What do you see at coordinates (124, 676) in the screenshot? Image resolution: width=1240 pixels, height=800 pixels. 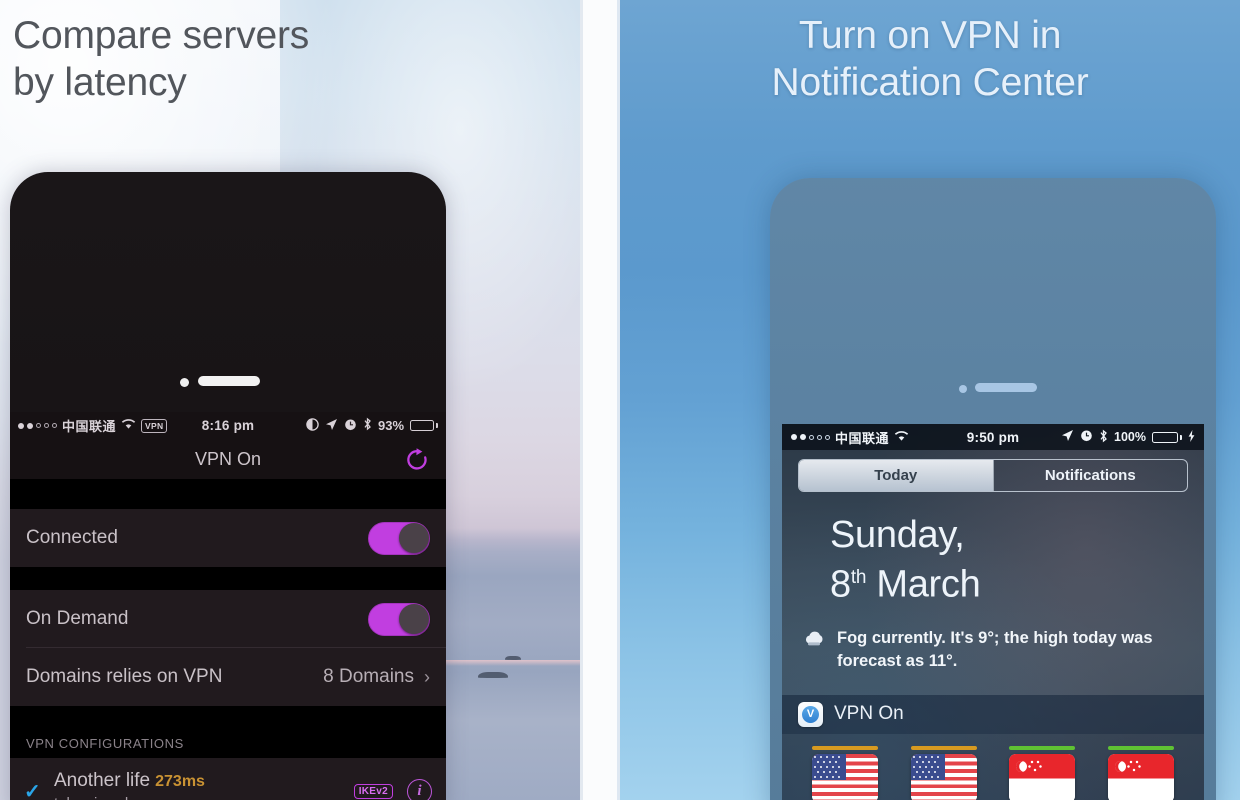 I see `row-label: Domains relies on VPN` at bounding box center [124, 676].